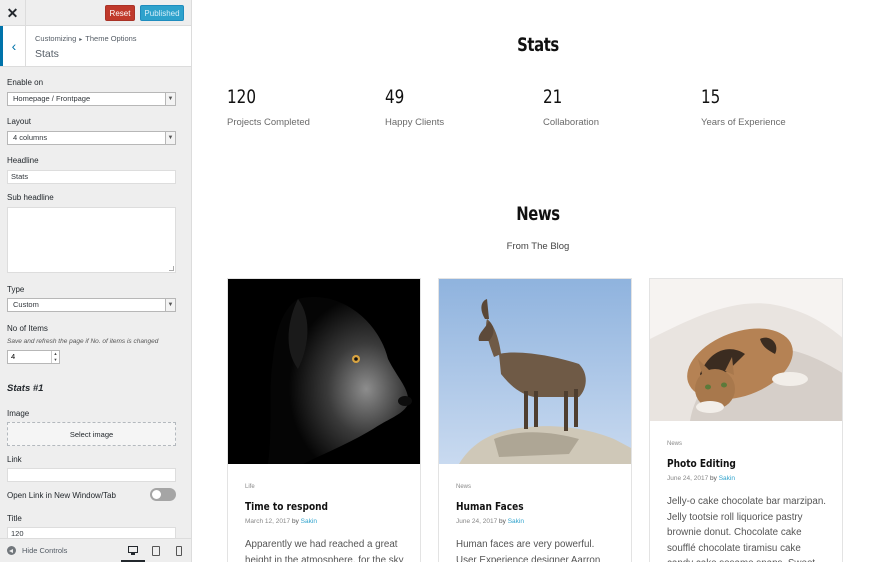 The height and width of the screenshot is (562, 884). I want to click on post-date: March 12, 2017, so click(267, 521).